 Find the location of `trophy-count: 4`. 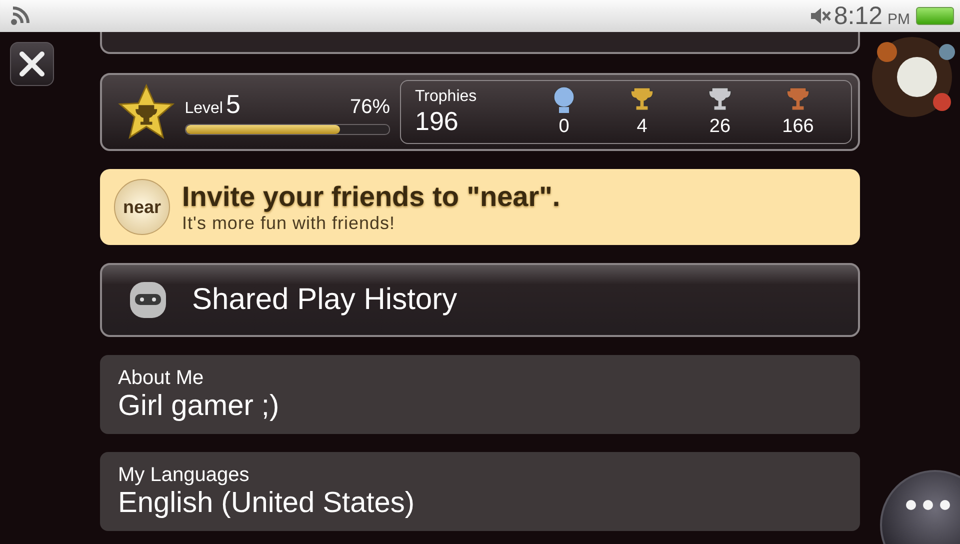

trophy-count: 4 is located at coordinates (642, 127).